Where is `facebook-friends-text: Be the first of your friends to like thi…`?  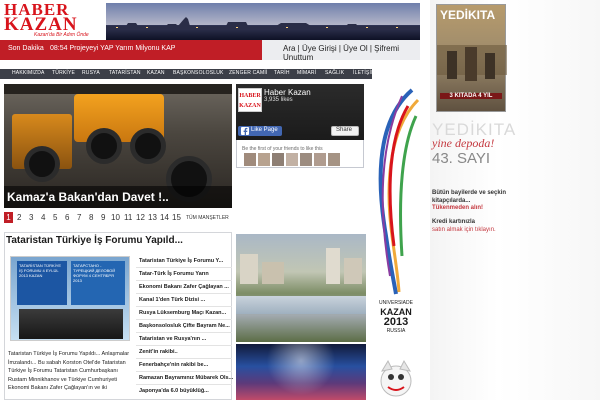
facebook-friends-text: Be the first of your friends to like thi… is located at coordinates (282, 149).